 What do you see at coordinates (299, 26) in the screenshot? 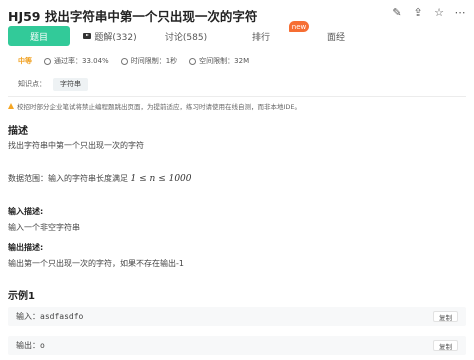
I see `new-badge: new` at bounding box center [299, 26].